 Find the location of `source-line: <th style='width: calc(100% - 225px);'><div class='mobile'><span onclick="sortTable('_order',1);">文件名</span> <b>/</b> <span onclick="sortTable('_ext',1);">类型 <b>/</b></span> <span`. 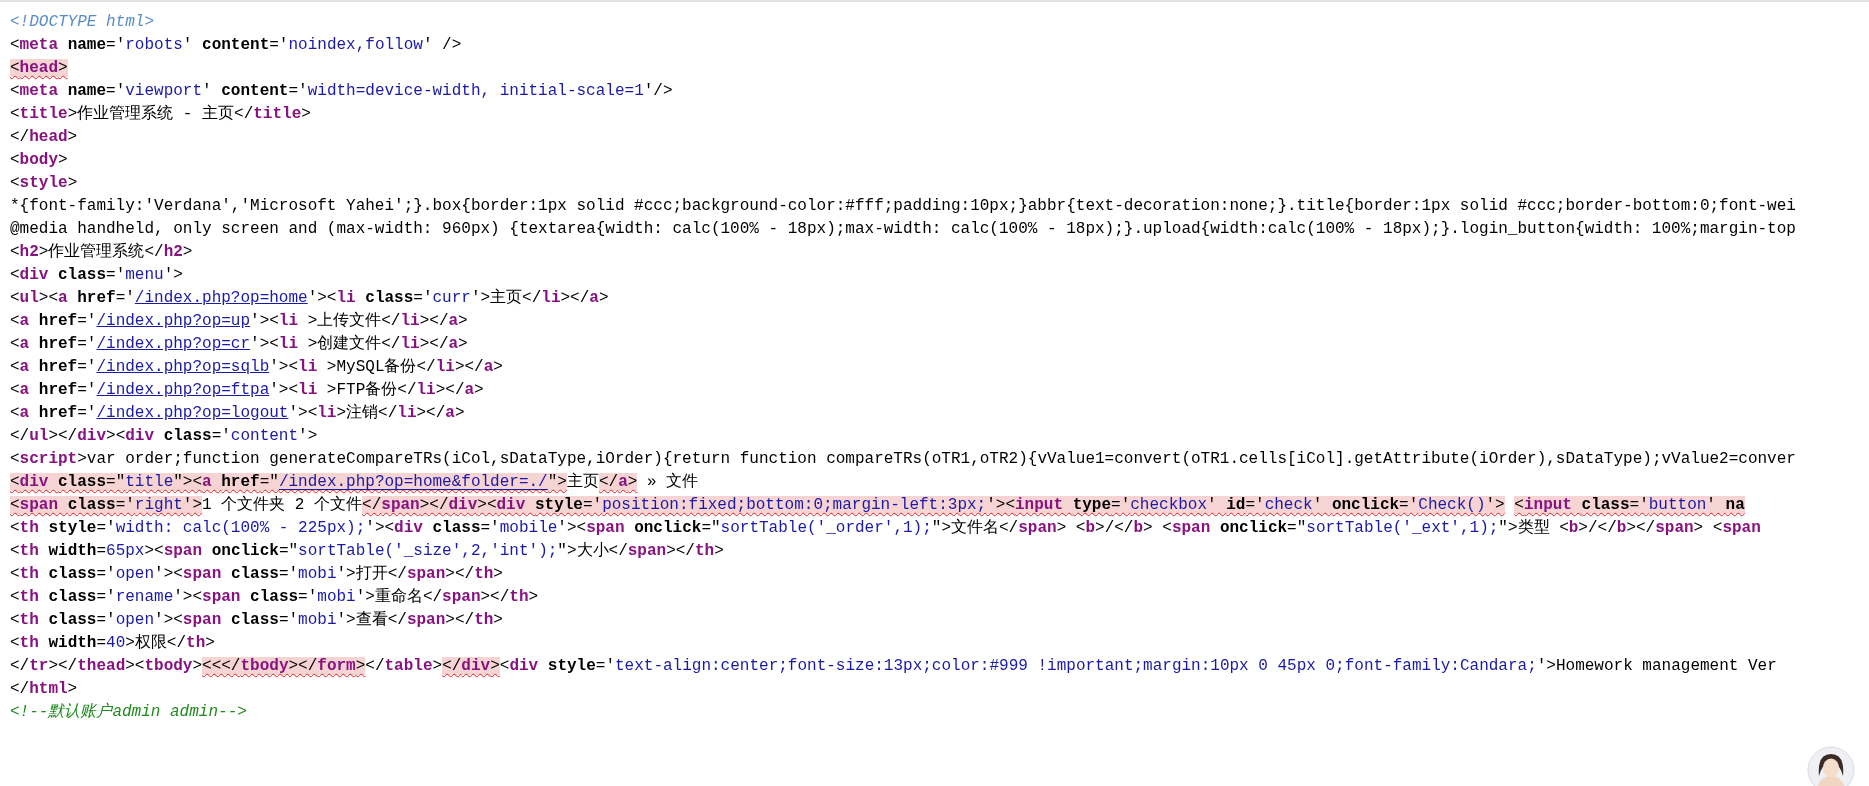

source-line: <th style='width: calc(100% - 225px);'><div class='mobile'><span onclick="sortTable('_order',1);">文件名</span> <b>/</b> <span onclick="sortTable('_ext',1);">类型 <b>/</b></span> <span is located at coordinates (885, 528).